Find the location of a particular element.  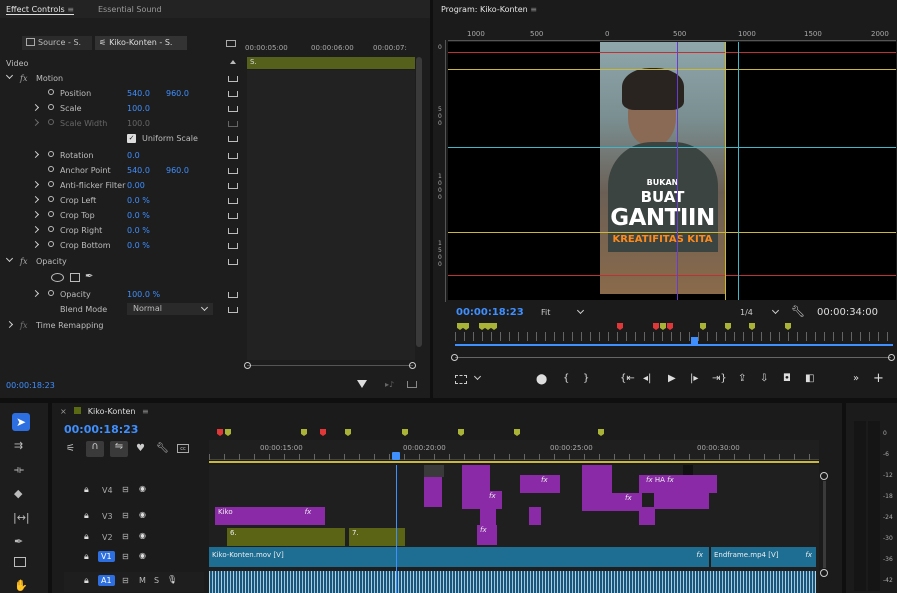

rectangle-mask-icon is located at coordinates (75, 277).